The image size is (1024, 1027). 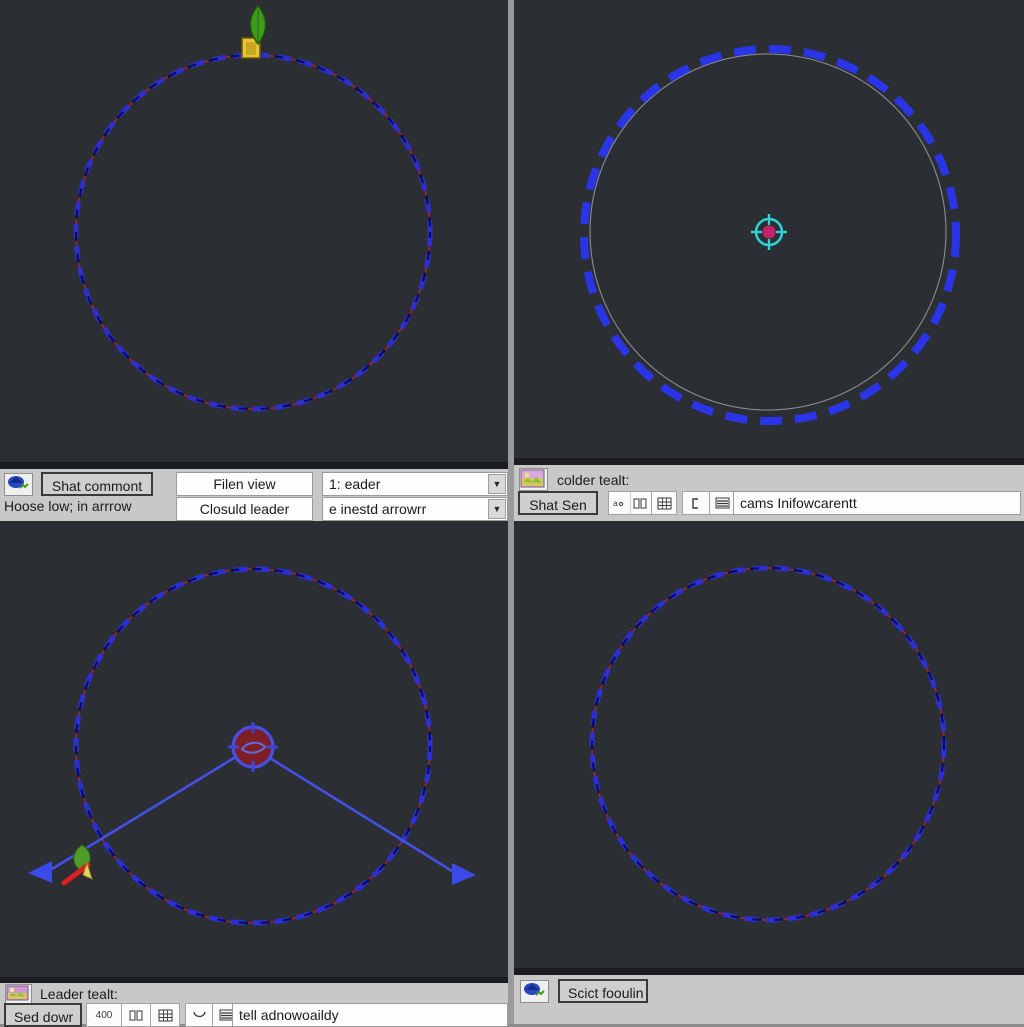 I want to click on curve-box, so click(x=199, y=1015).